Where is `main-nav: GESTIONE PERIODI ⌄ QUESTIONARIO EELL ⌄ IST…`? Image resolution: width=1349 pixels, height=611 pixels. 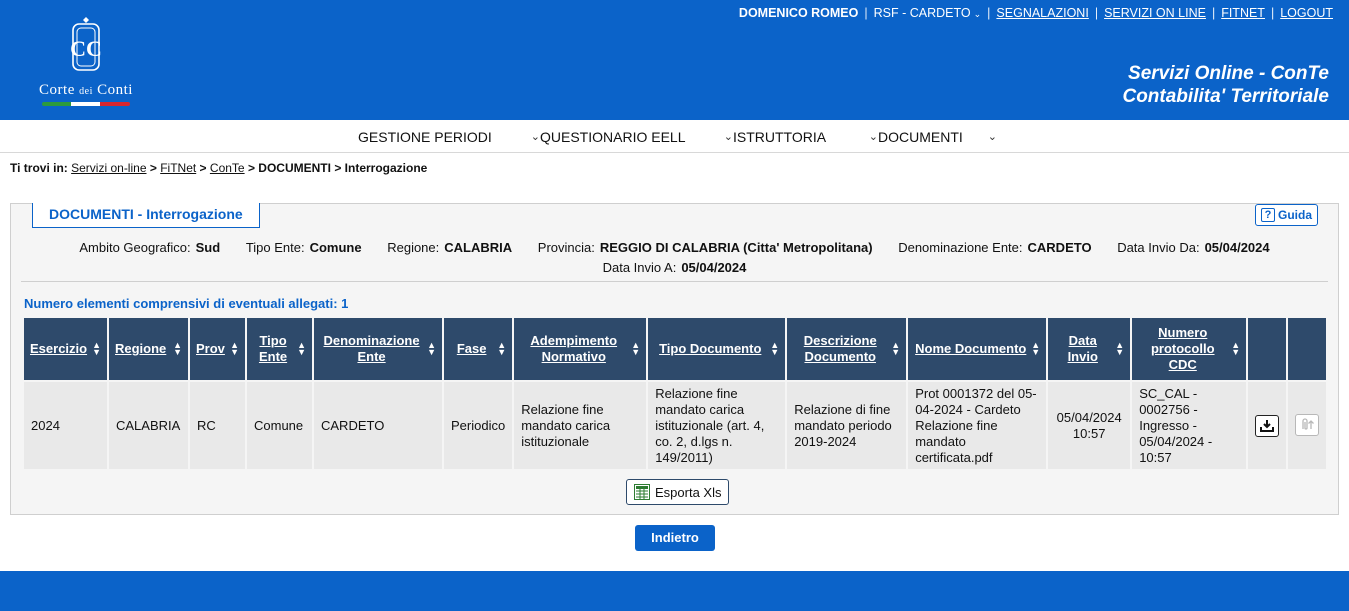 main-nav: GESTIONE PERIODI ⌄ QUESTIONARIO EELL ⌄ IST… is located at coordinates (674, 136).